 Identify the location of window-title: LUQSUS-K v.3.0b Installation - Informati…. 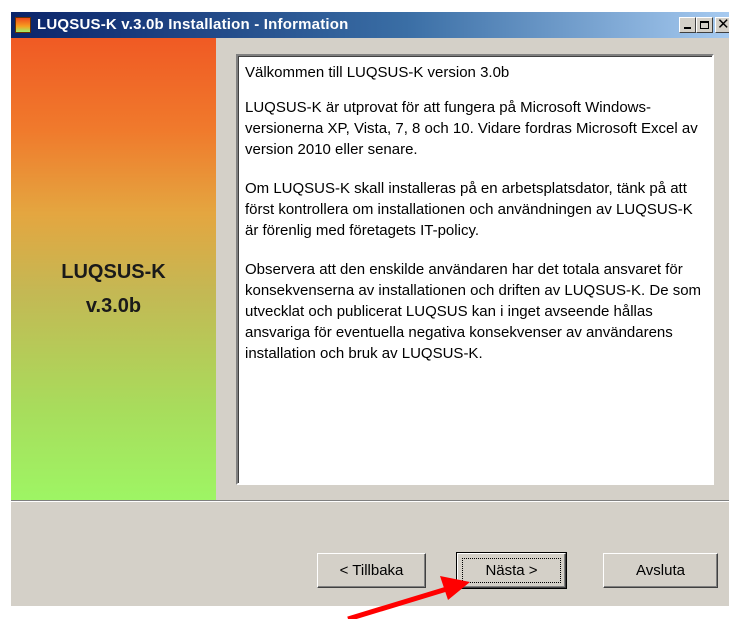
(193, 24).